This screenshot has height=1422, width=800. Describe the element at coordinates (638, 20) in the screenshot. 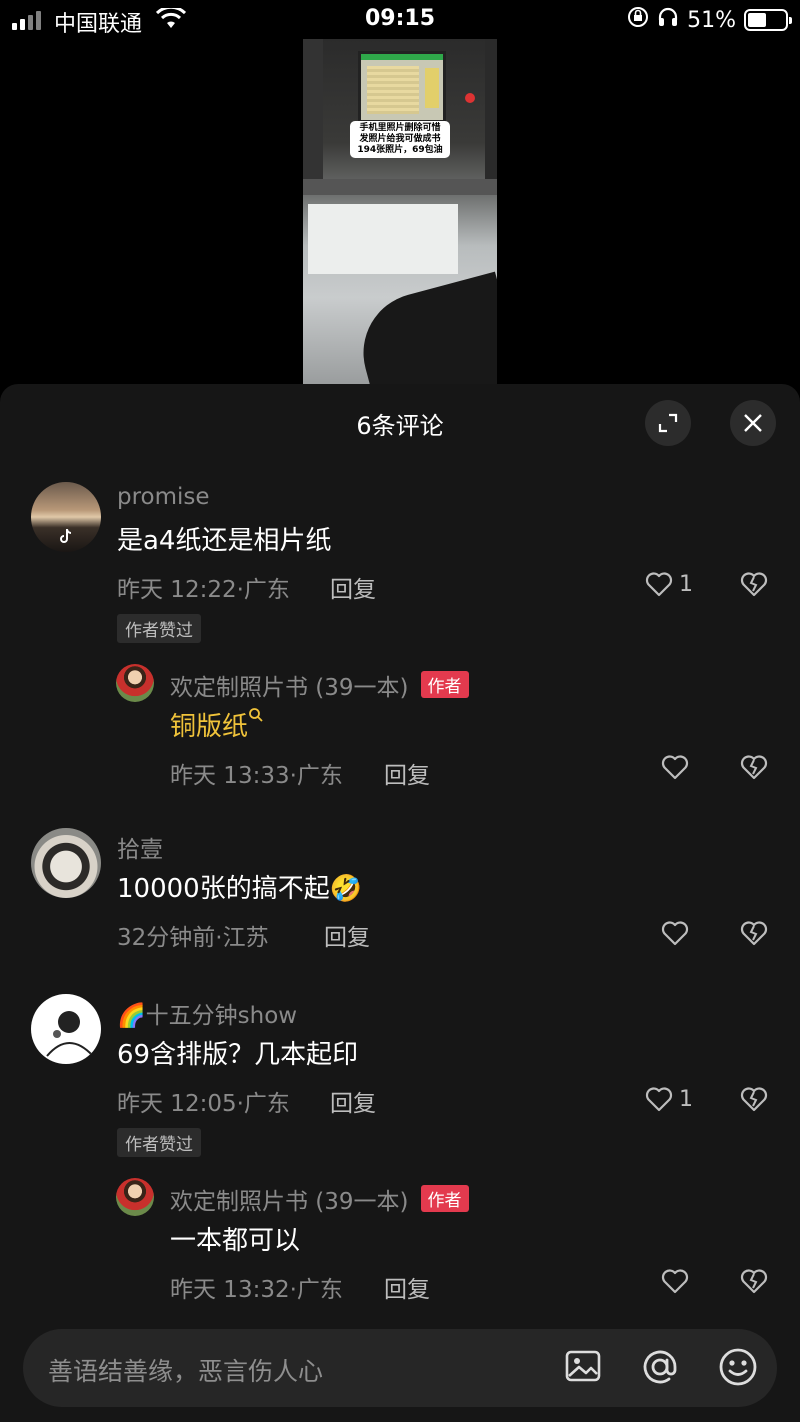

I see `rotation-lock-icon` at that location.